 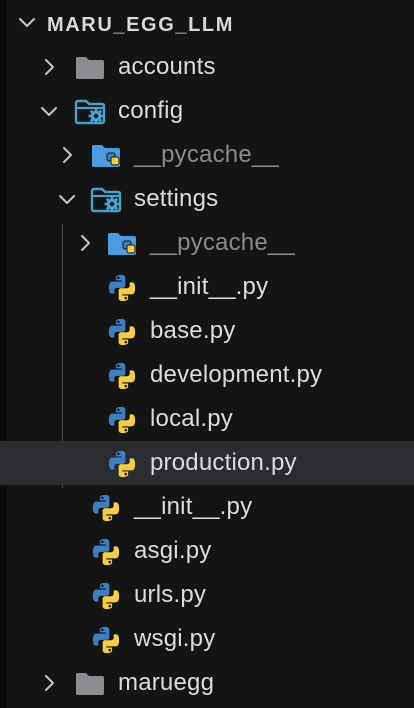 I want to click on tree-folder-maruegg: maruegg, so click(x=207, y=683).